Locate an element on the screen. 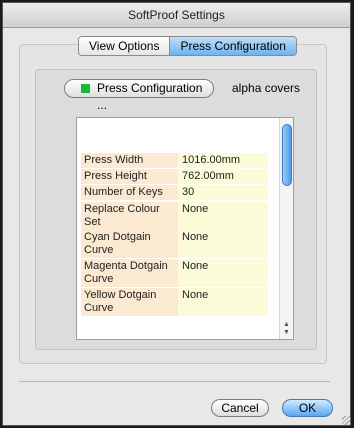  list-item: Press Width 1016.00mm is located at coordinates (181, 160).